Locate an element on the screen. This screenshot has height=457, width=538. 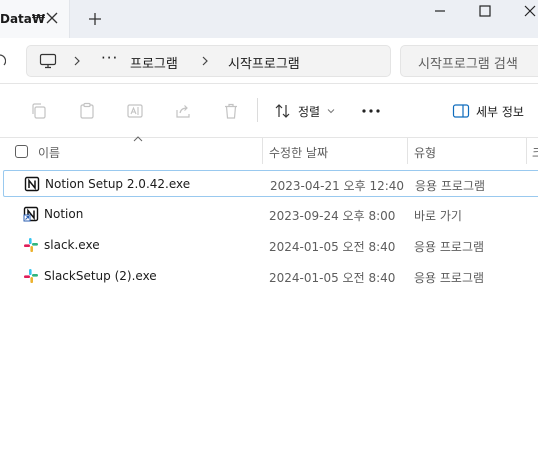
more-options-button is located at coordinates (371, 111).